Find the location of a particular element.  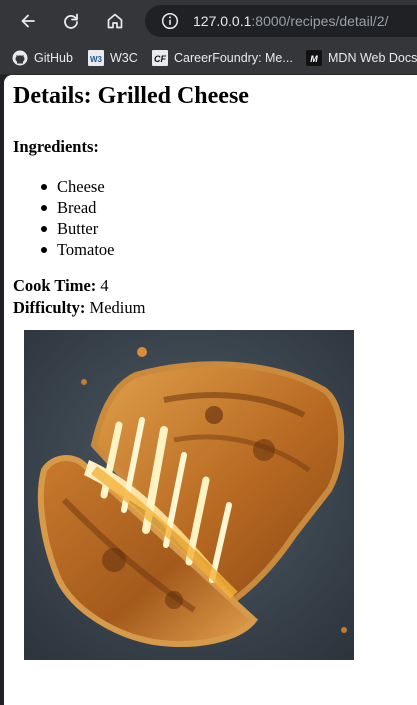

mdn-icon: M is located at coordinates (314, 58).